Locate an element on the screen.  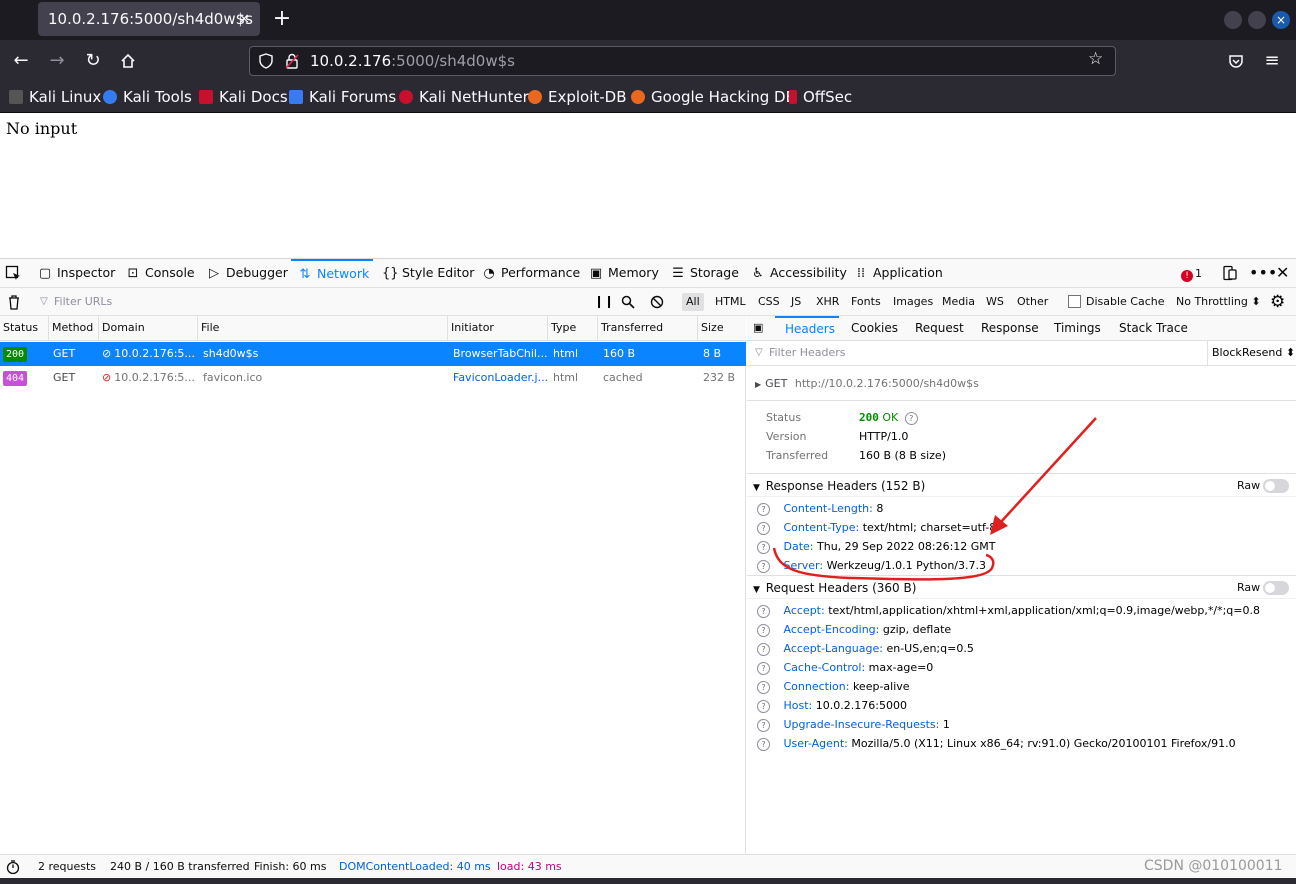
watermark: CSDN @010100011 is located at coordinates (1213, 866).